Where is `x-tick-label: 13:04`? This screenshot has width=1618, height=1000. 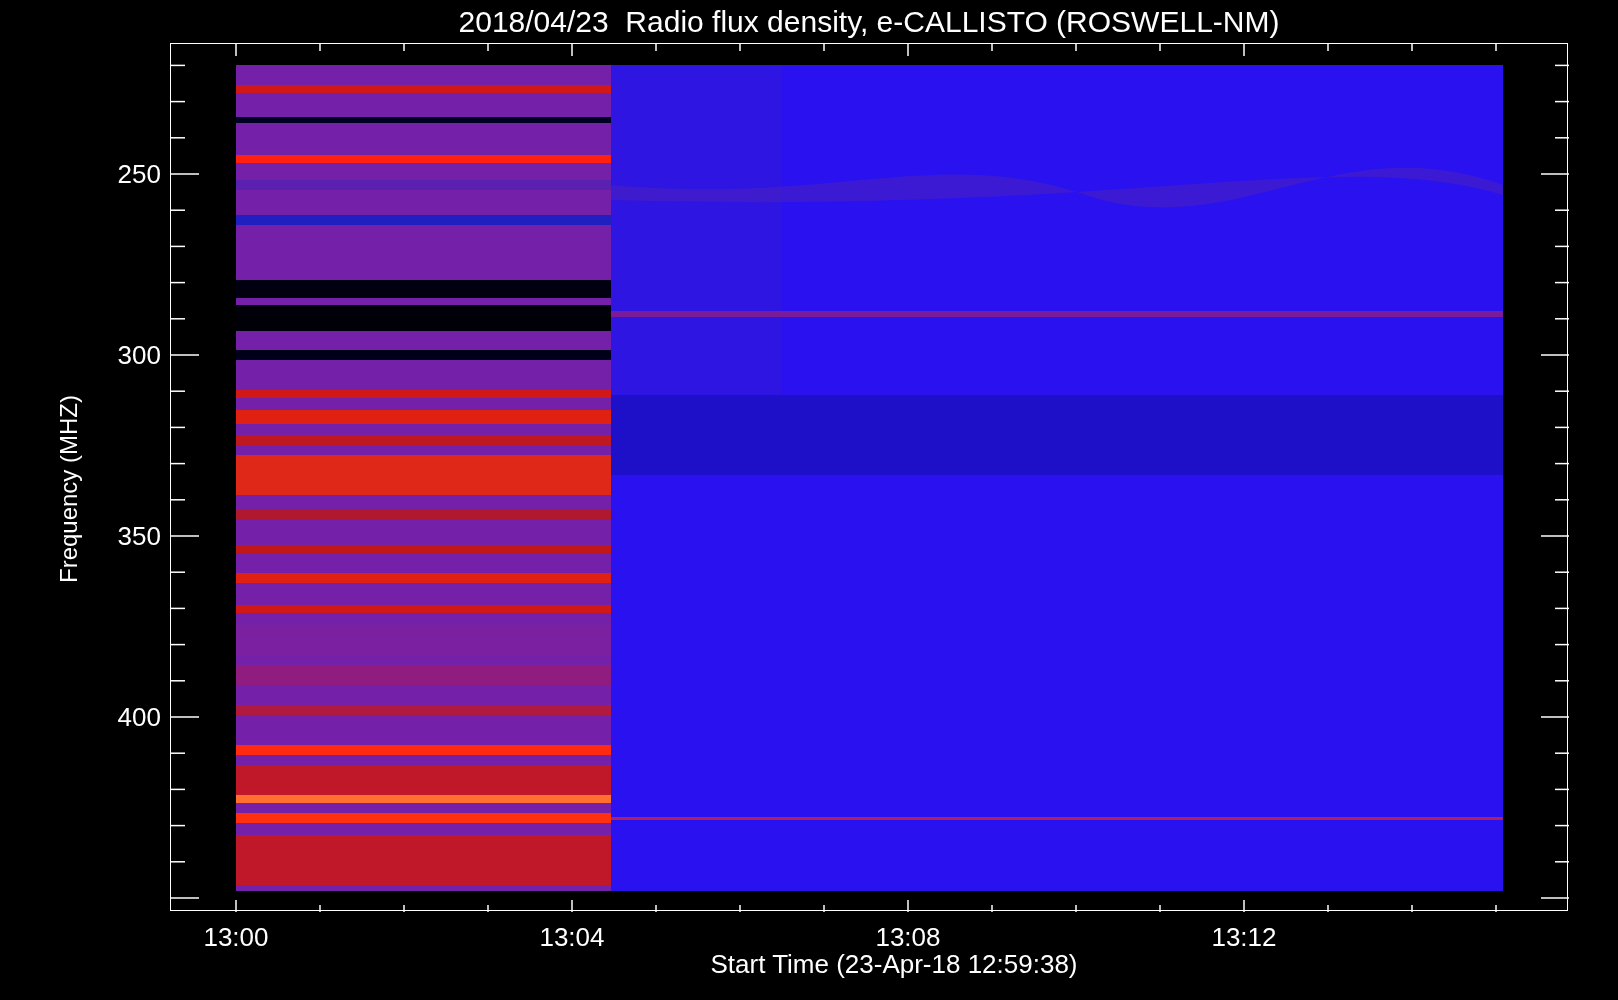 x-tick-label: 13:04 is located at coordinates (572, 937).